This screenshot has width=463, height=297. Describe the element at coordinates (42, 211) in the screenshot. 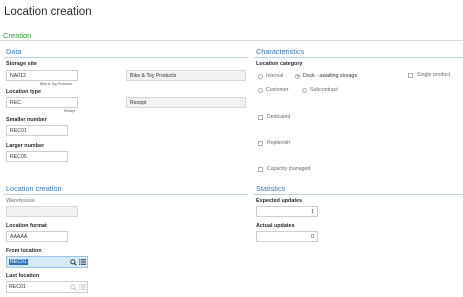

I see `warehouse-field` at that location.